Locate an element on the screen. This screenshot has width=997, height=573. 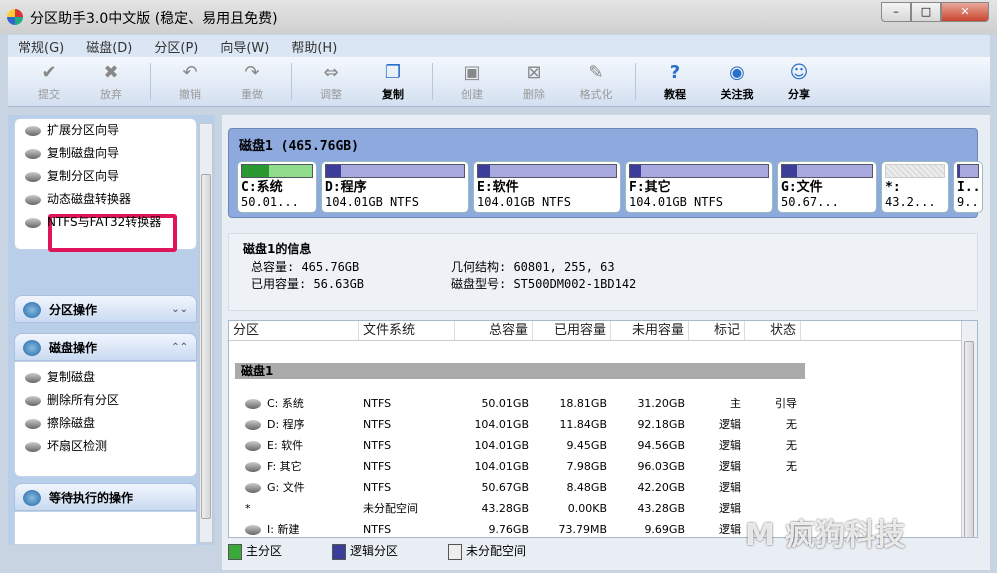
toolbar-button-14: ◉ 关注我 is located at coordinates (737, 81).